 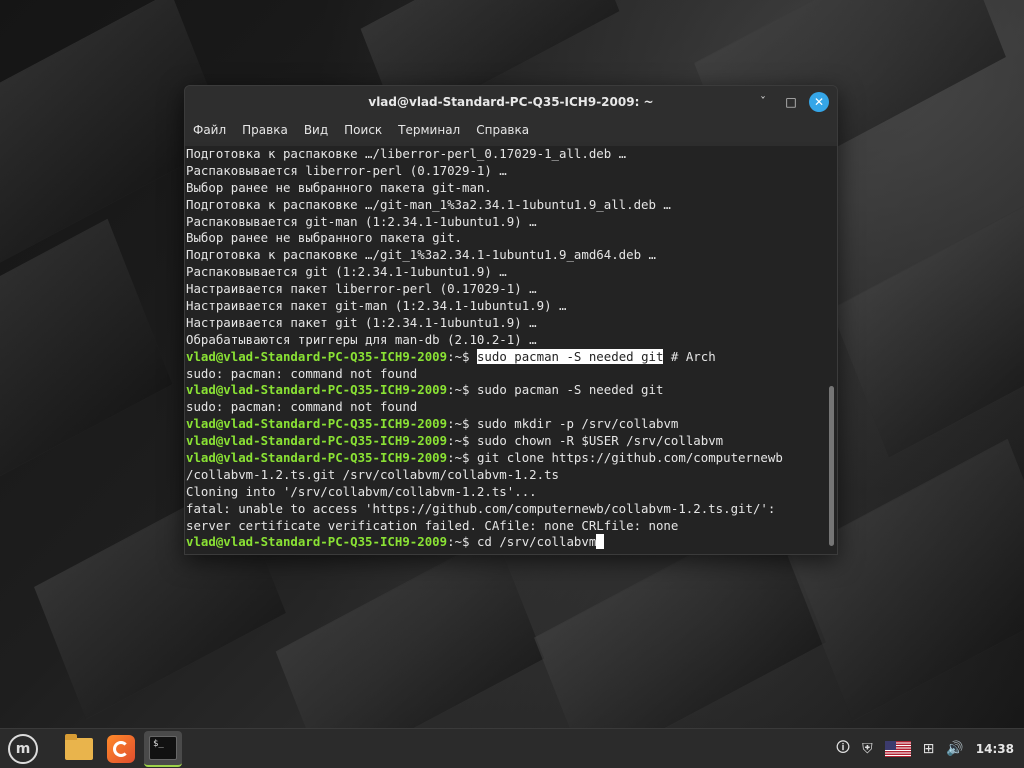 What do you see at coordinates (265, 130) in the screenshot?
I see `menu-edit: Правка` at bounding box center [265, 130].